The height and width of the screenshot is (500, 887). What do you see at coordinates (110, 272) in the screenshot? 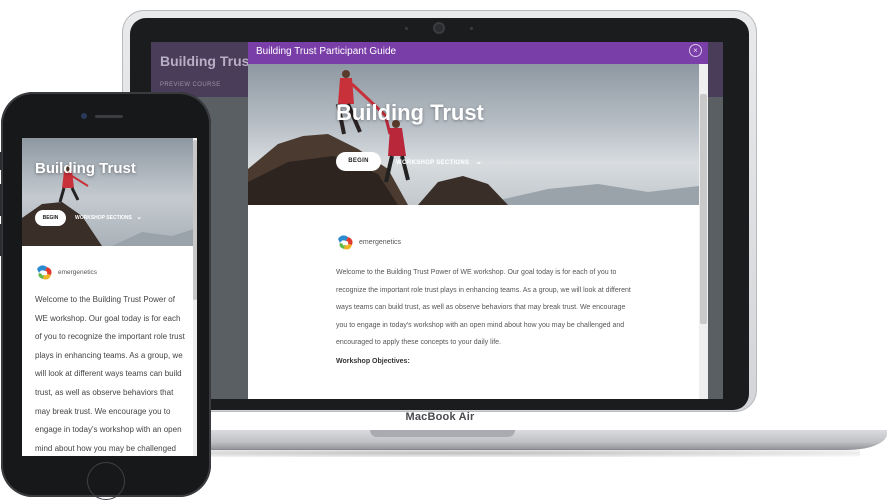
I see `phone-emergenetics-logo: emergenetics` at bounding box center [110, 272].